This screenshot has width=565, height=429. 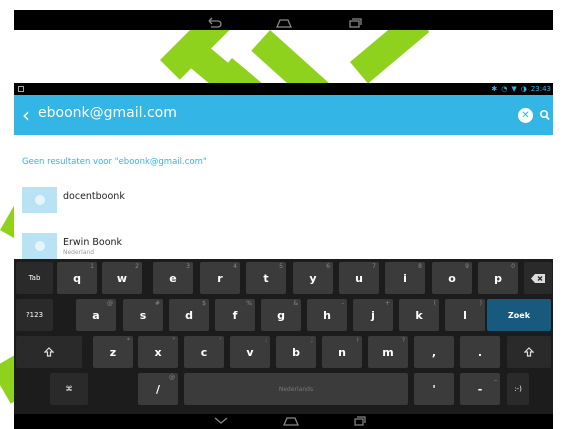 What do you see at coordinates (373, 315) in the screenshot?
I see `key-j: j +` at bounding box center [373, 315].